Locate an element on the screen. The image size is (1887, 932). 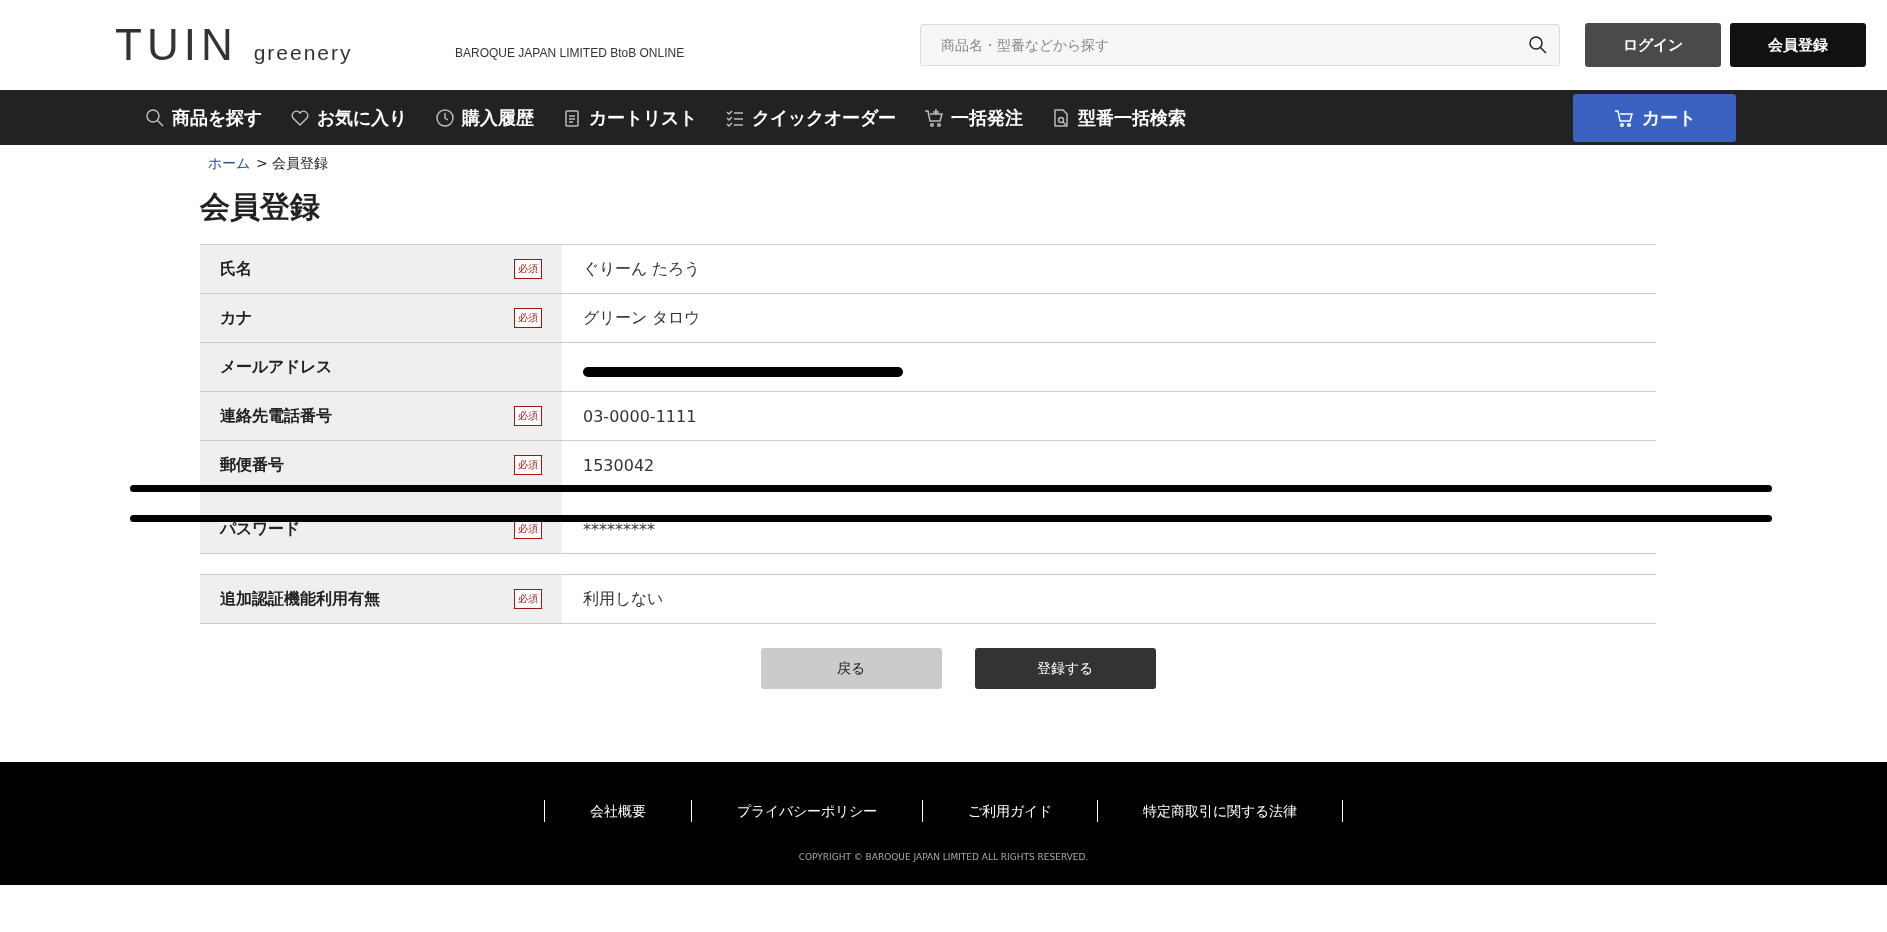
logo: TUIN is located at coordinates (176, 45).